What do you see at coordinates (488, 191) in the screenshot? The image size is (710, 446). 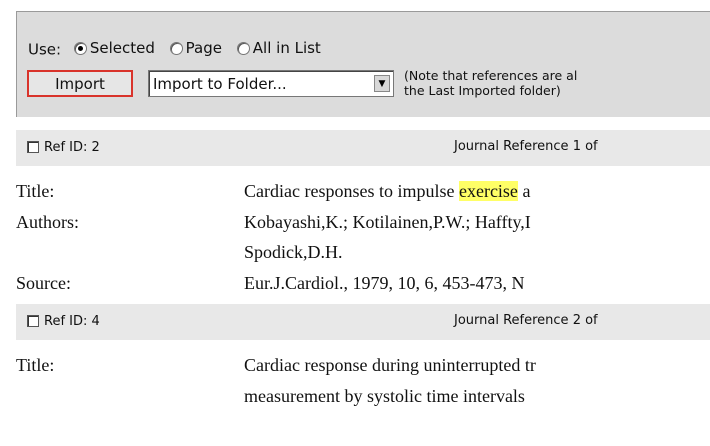 I see `search-highlight: exercise` at bounding box center [488, 191].